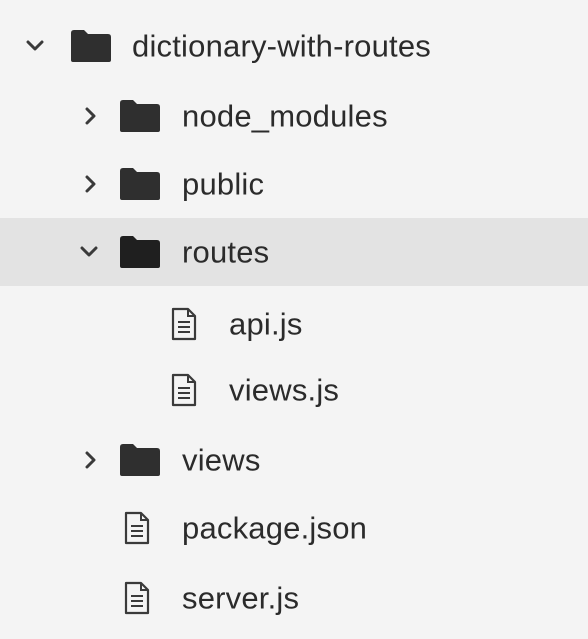 The height and width of the screenshot is (639, 588). I want to click on tree-item-package-json: package.json, so click(294, 528).